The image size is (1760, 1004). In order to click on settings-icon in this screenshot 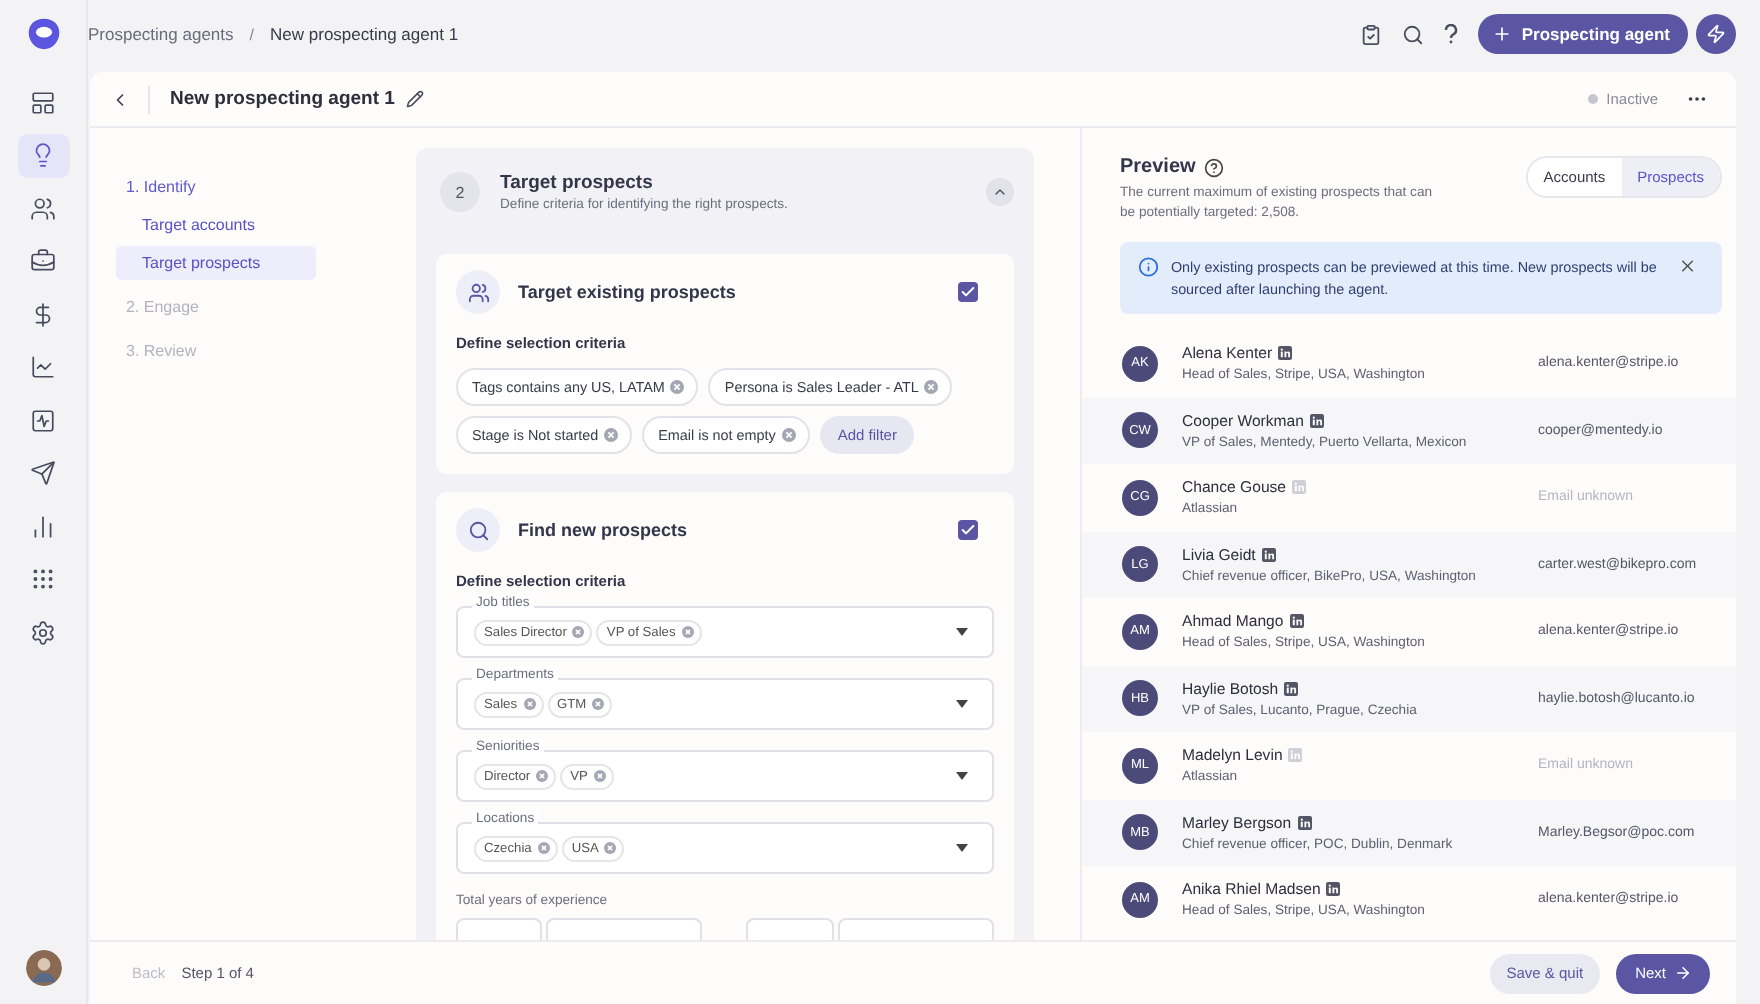, I will do `click(43, 632)`.